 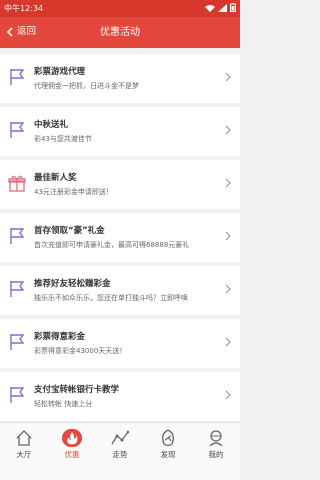 What do you see at coordinates (63, 404) in the screenshot?
I see `promo-subtitle: 轻松转帐 快速上分` at bounding box center [63, 404].